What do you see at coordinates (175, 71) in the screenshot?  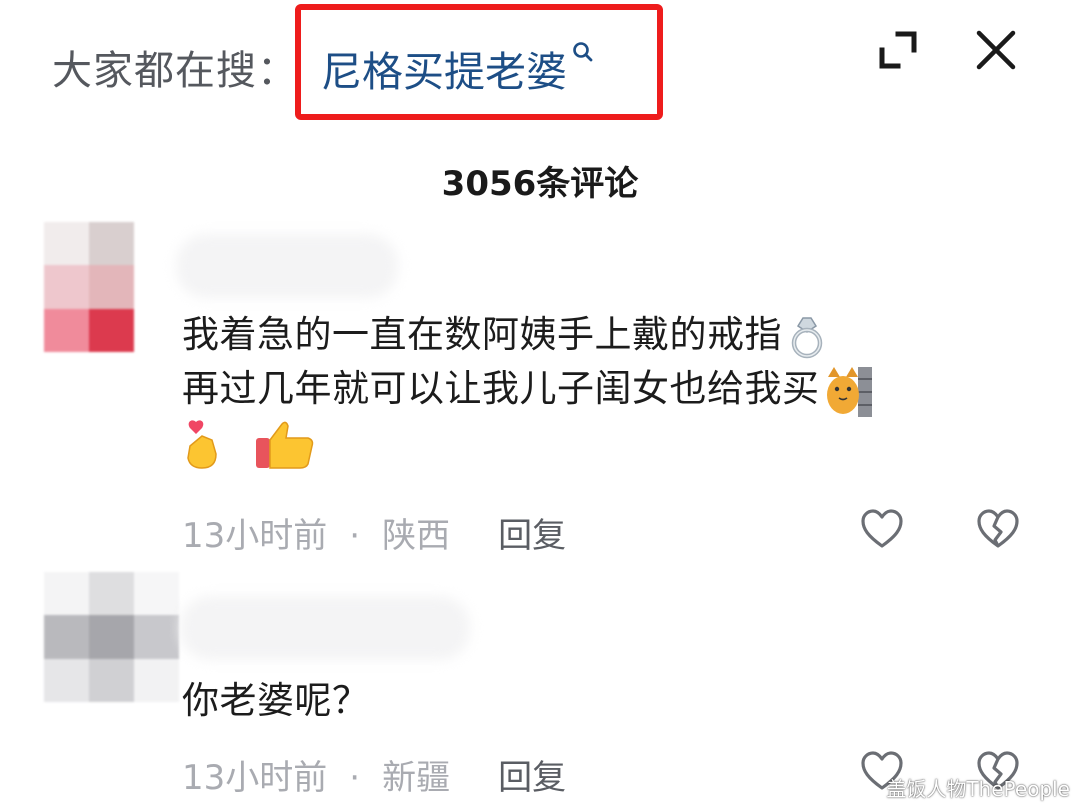 I see `trending-search-label: 大家都在搜：` at bounding box center [175, 71].